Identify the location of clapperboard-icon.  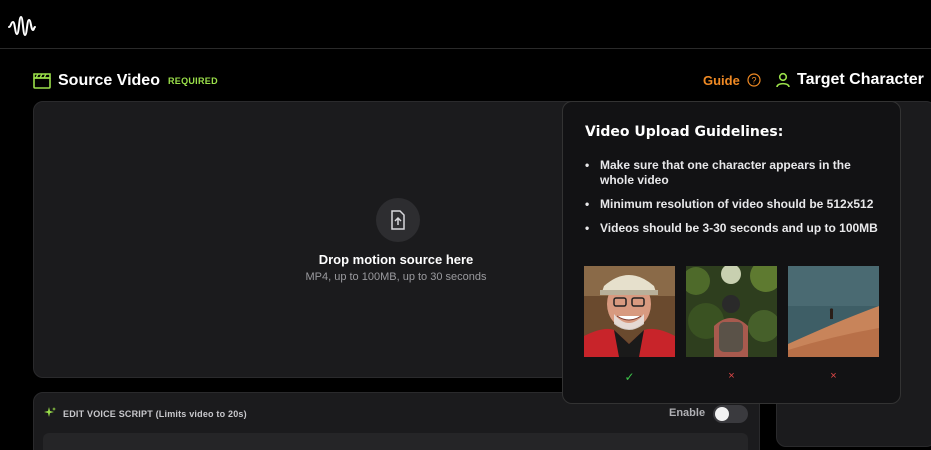
(42, 81).